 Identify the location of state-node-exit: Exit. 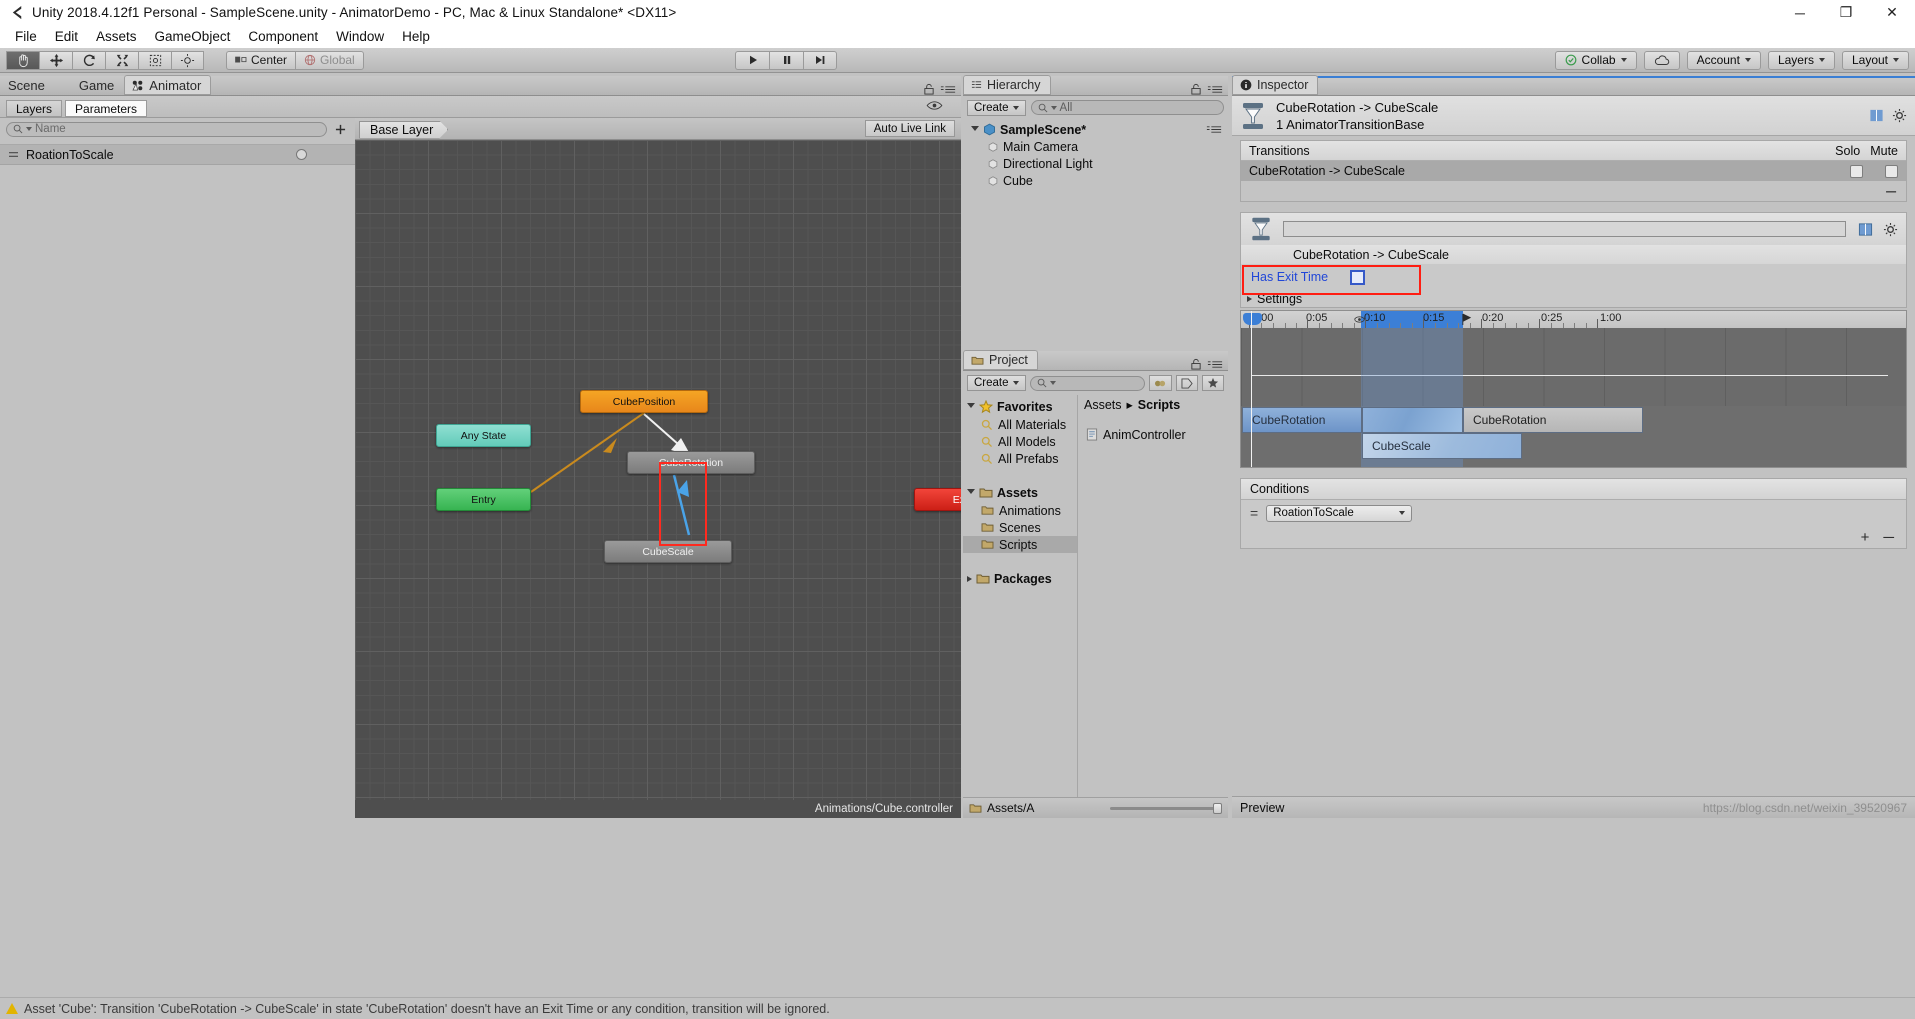
(937, 499).